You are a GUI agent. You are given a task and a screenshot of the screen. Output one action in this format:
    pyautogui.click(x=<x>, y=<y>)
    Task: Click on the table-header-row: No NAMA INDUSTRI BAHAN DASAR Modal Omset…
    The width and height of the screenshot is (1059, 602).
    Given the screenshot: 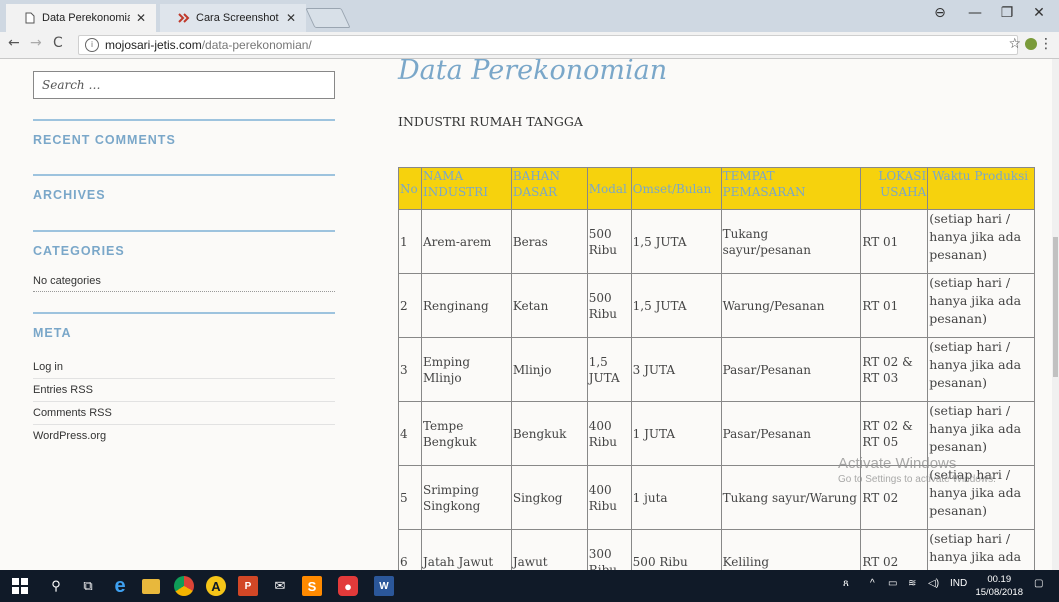 What is the action you would take?
    pyautogui.click(x=716, y=188)
    